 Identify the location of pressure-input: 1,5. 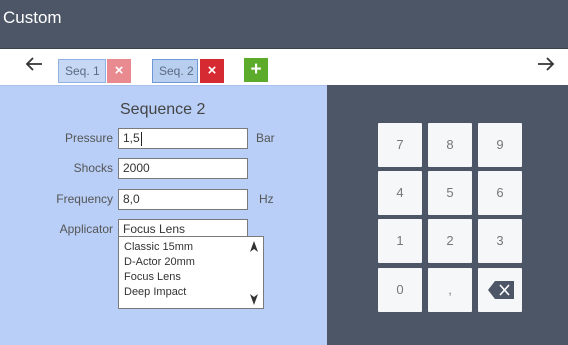
(183, 138).